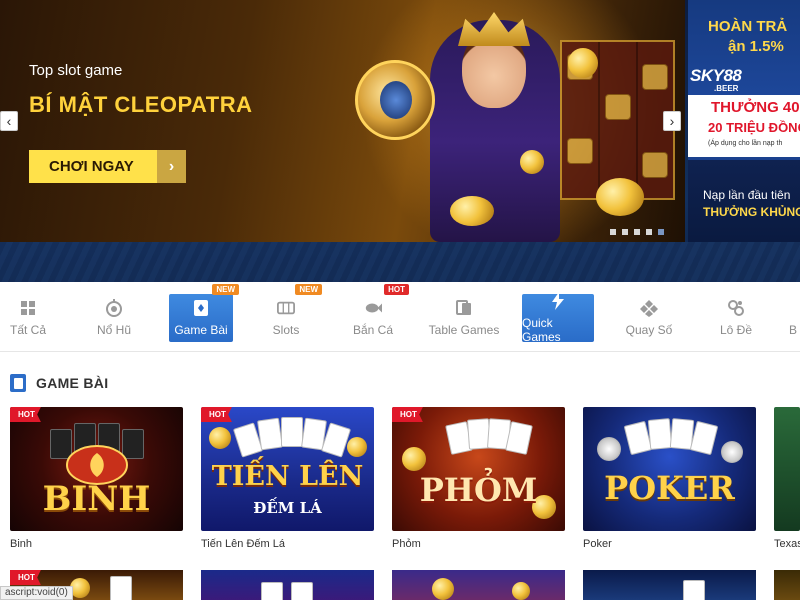 This screenshot has height=600, width=800. I want to click on promo-rate: ận 1.5%, so click(756, 46).